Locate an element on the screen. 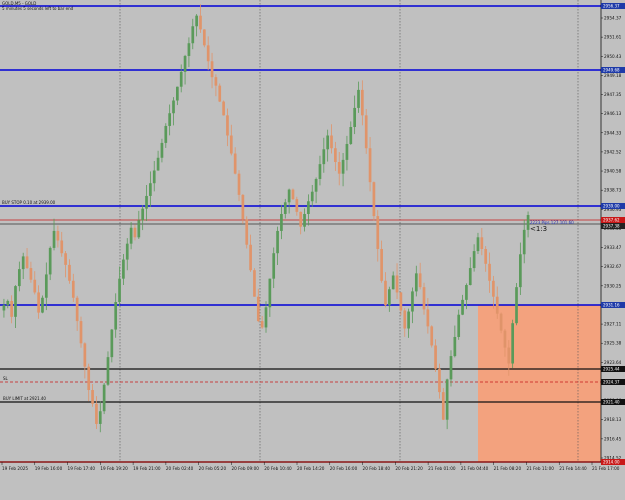 This screenshot has width=625, height=500. price-tick-label: 2949.18 is located at coordinates (613, 75).